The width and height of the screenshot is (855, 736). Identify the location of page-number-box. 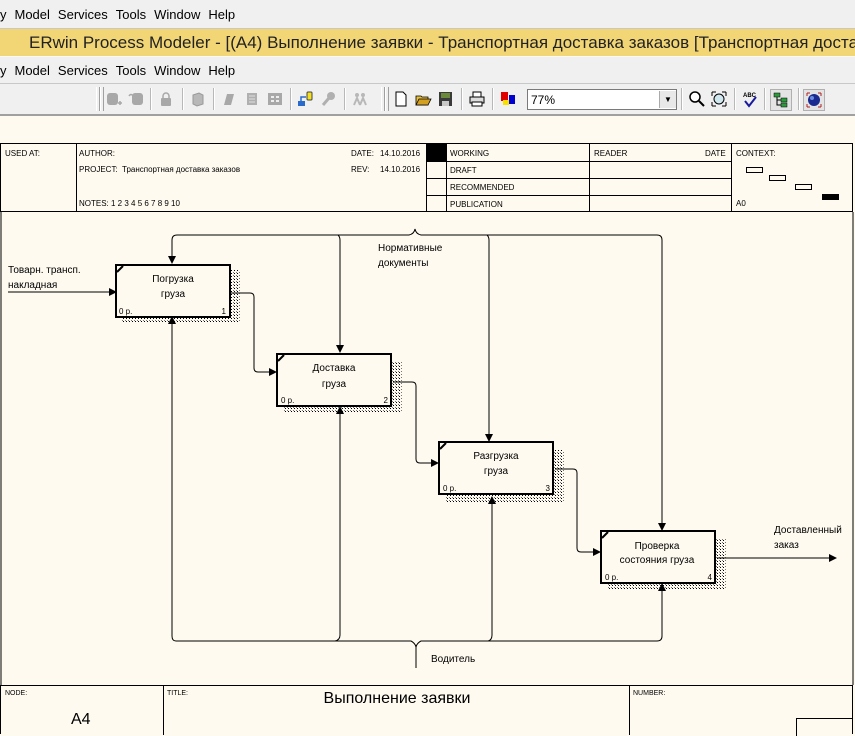
(824, 727).